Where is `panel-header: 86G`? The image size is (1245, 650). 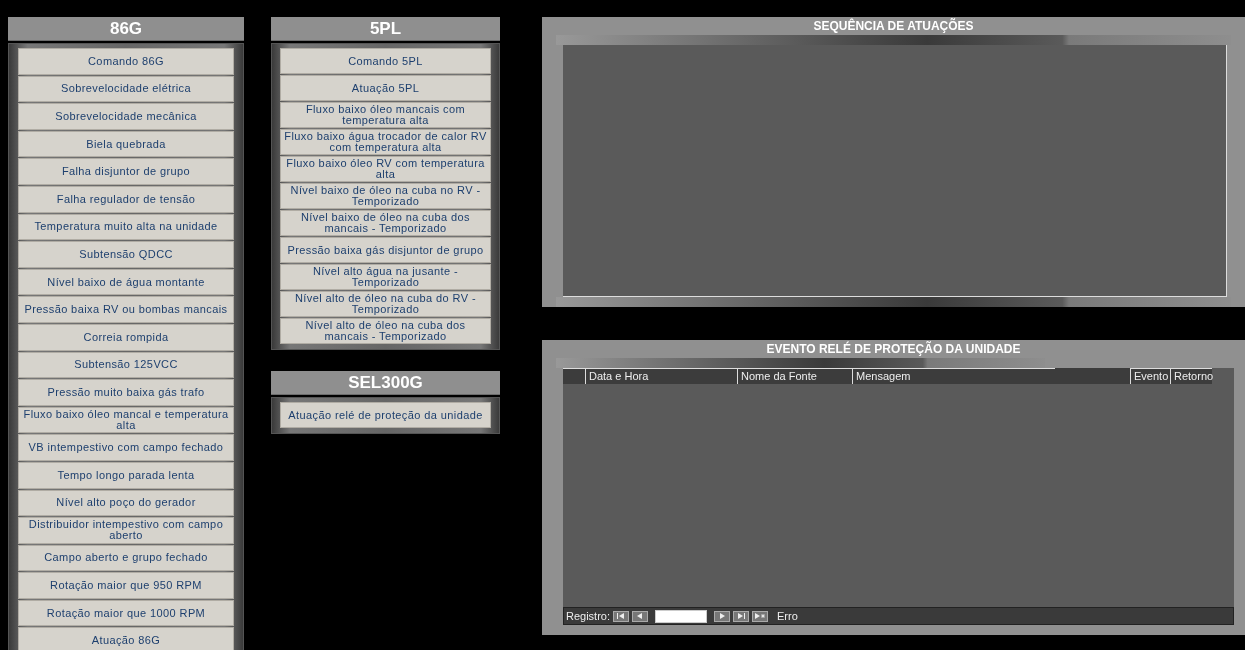
panel-header: 86G is located at coordinates (126, 29).